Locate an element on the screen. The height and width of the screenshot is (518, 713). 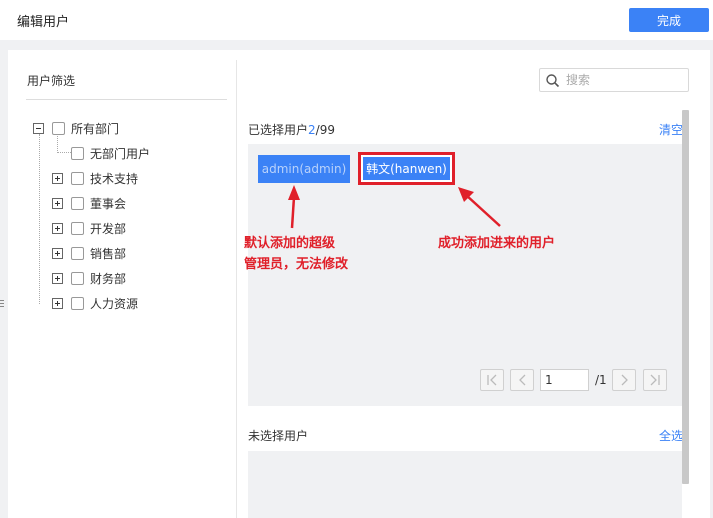
first-page-icon is located at coordinates (492, 380).